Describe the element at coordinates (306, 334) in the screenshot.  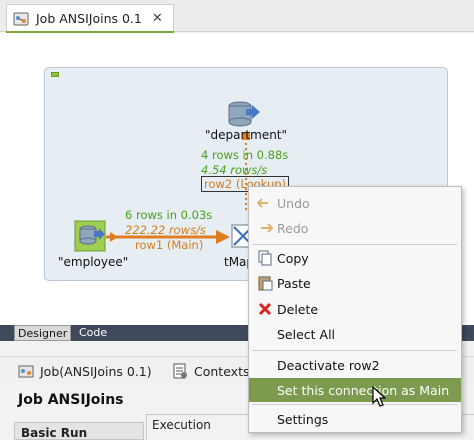
I see `menu-item-select-all-label: Select All` at that location.